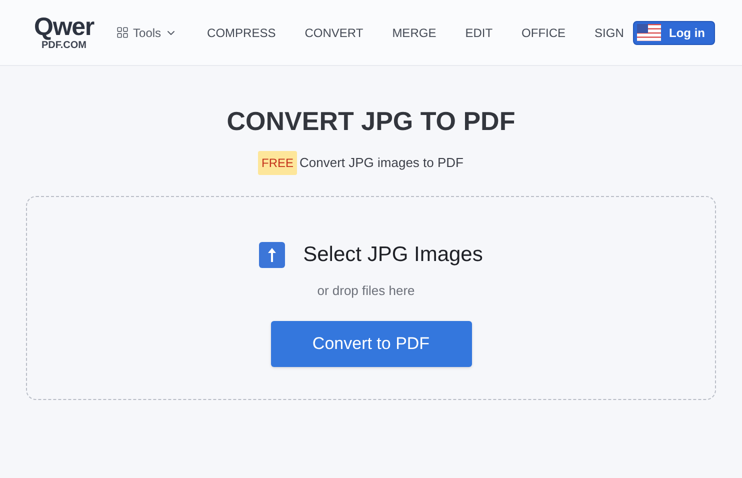 This screenshot has width=742, height=478. I want to click on upload-icon, so click(272, 255).